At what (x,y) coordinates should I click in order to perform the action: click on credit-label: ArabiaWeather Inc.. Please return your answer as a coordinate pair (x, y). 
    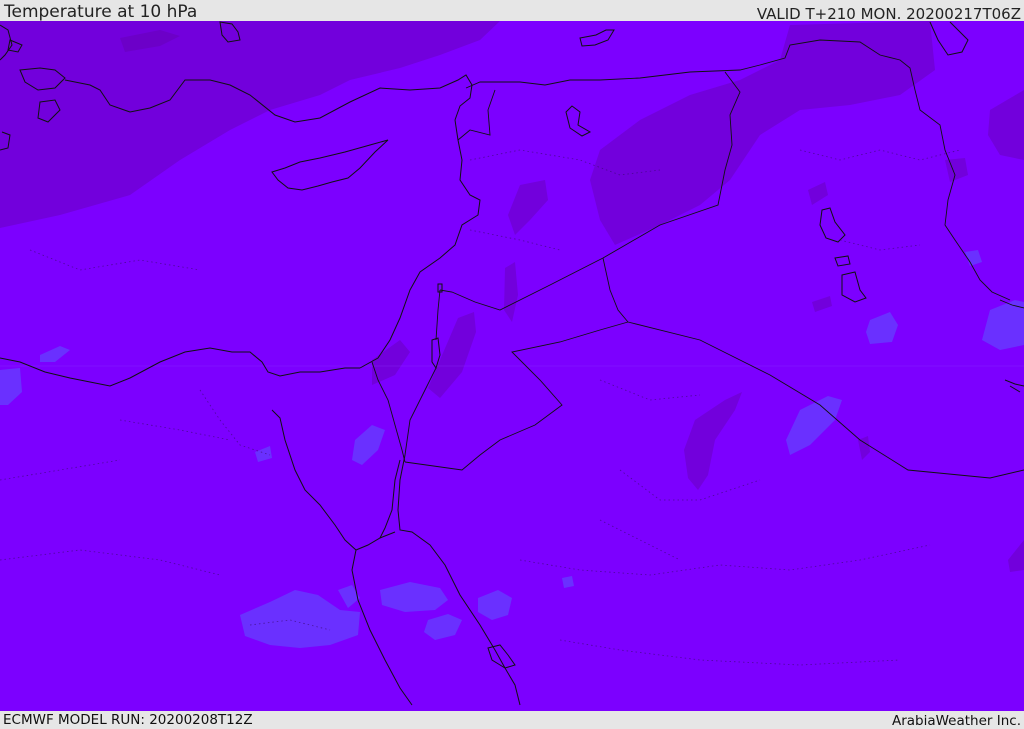
    Looking at the image, I should click on (956, 721).